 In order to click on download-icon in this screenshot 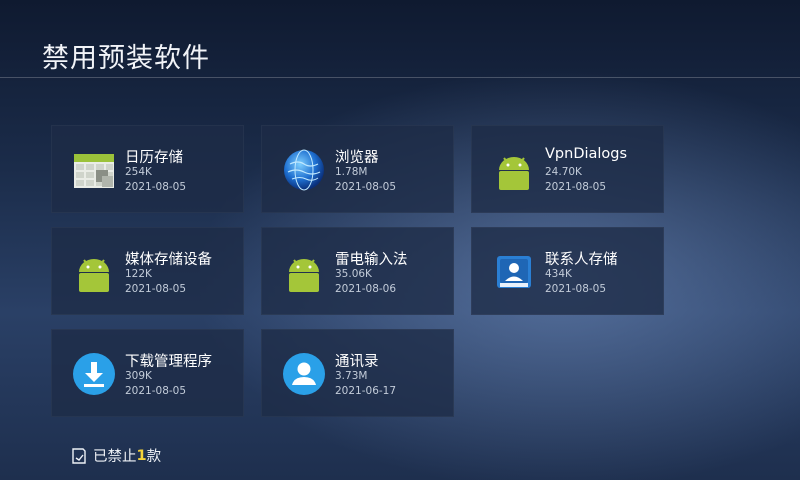, I will do `click(94, 374)`.